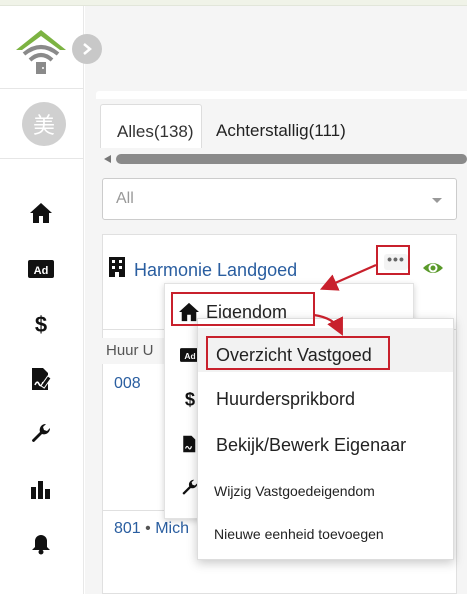 This screenshot has height=594, width=467. What do you see at coordinates (172, 528) in the screenshot?
I see `tenant-name: Mich` at bounding box center [172, 528].